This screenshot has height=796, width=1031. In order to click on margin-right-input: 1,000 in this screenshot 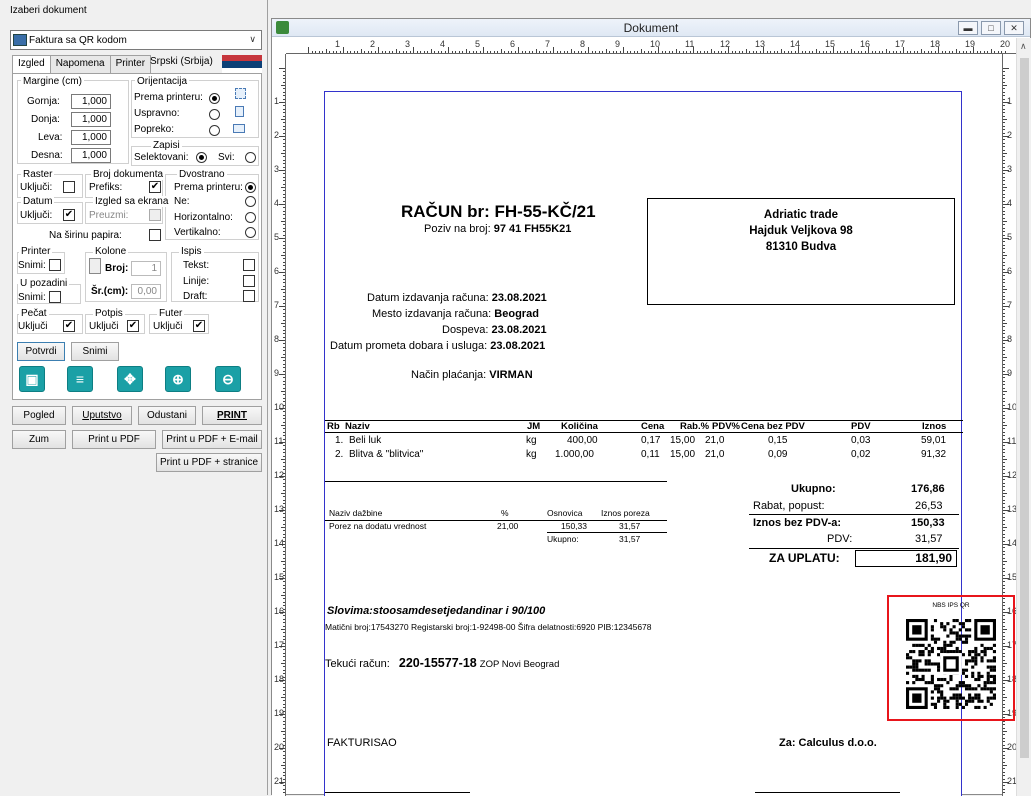, I will do `click(91, 155)`.